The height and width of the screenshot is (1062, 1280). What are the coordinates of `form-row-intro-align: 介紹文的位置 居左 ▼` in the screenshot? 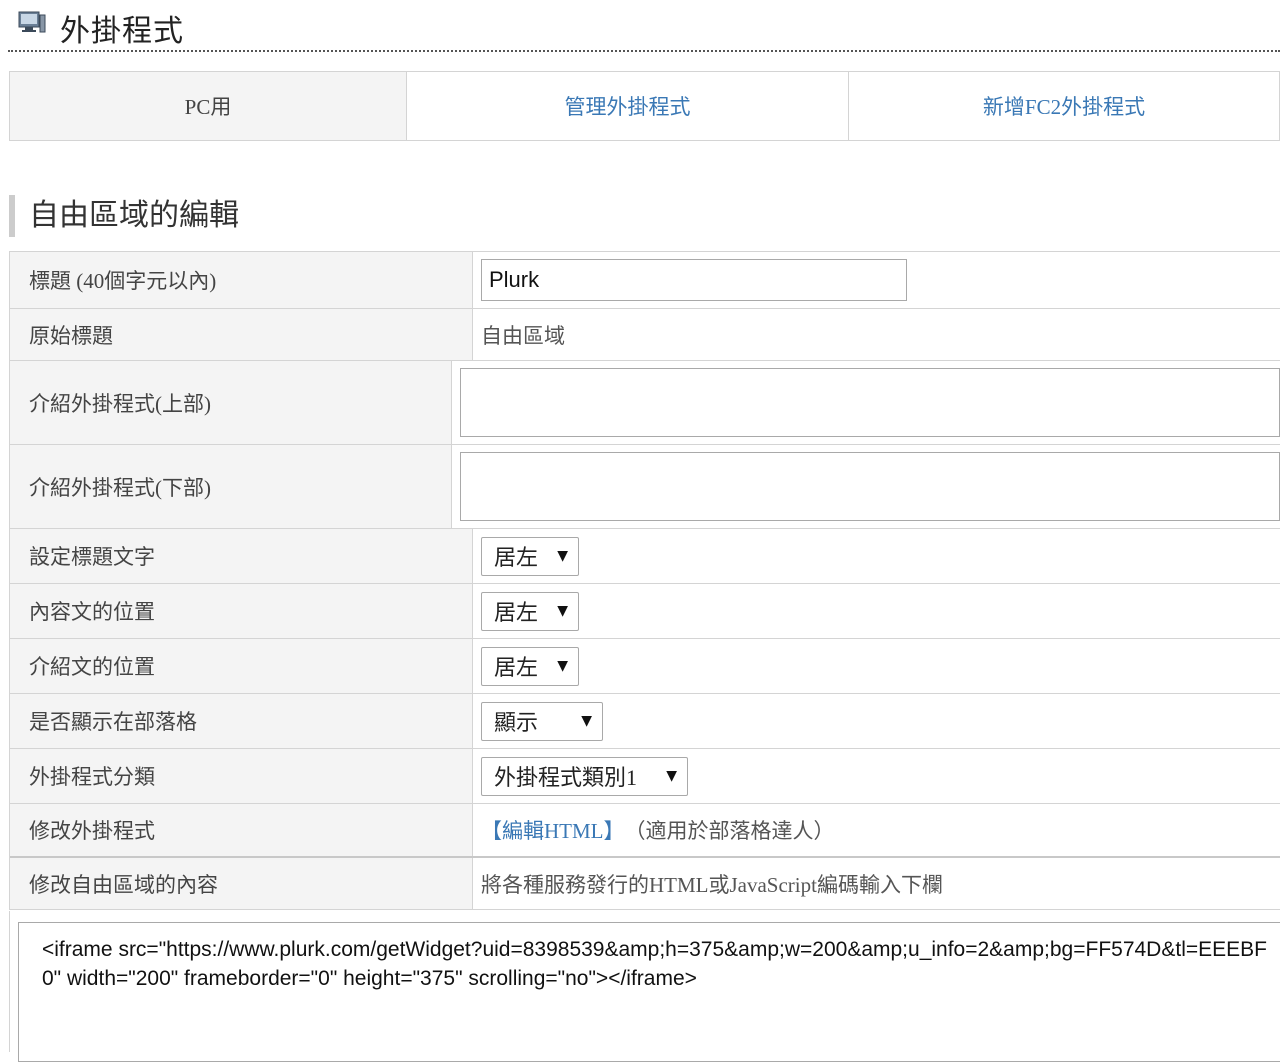 It's located at (645, 666).